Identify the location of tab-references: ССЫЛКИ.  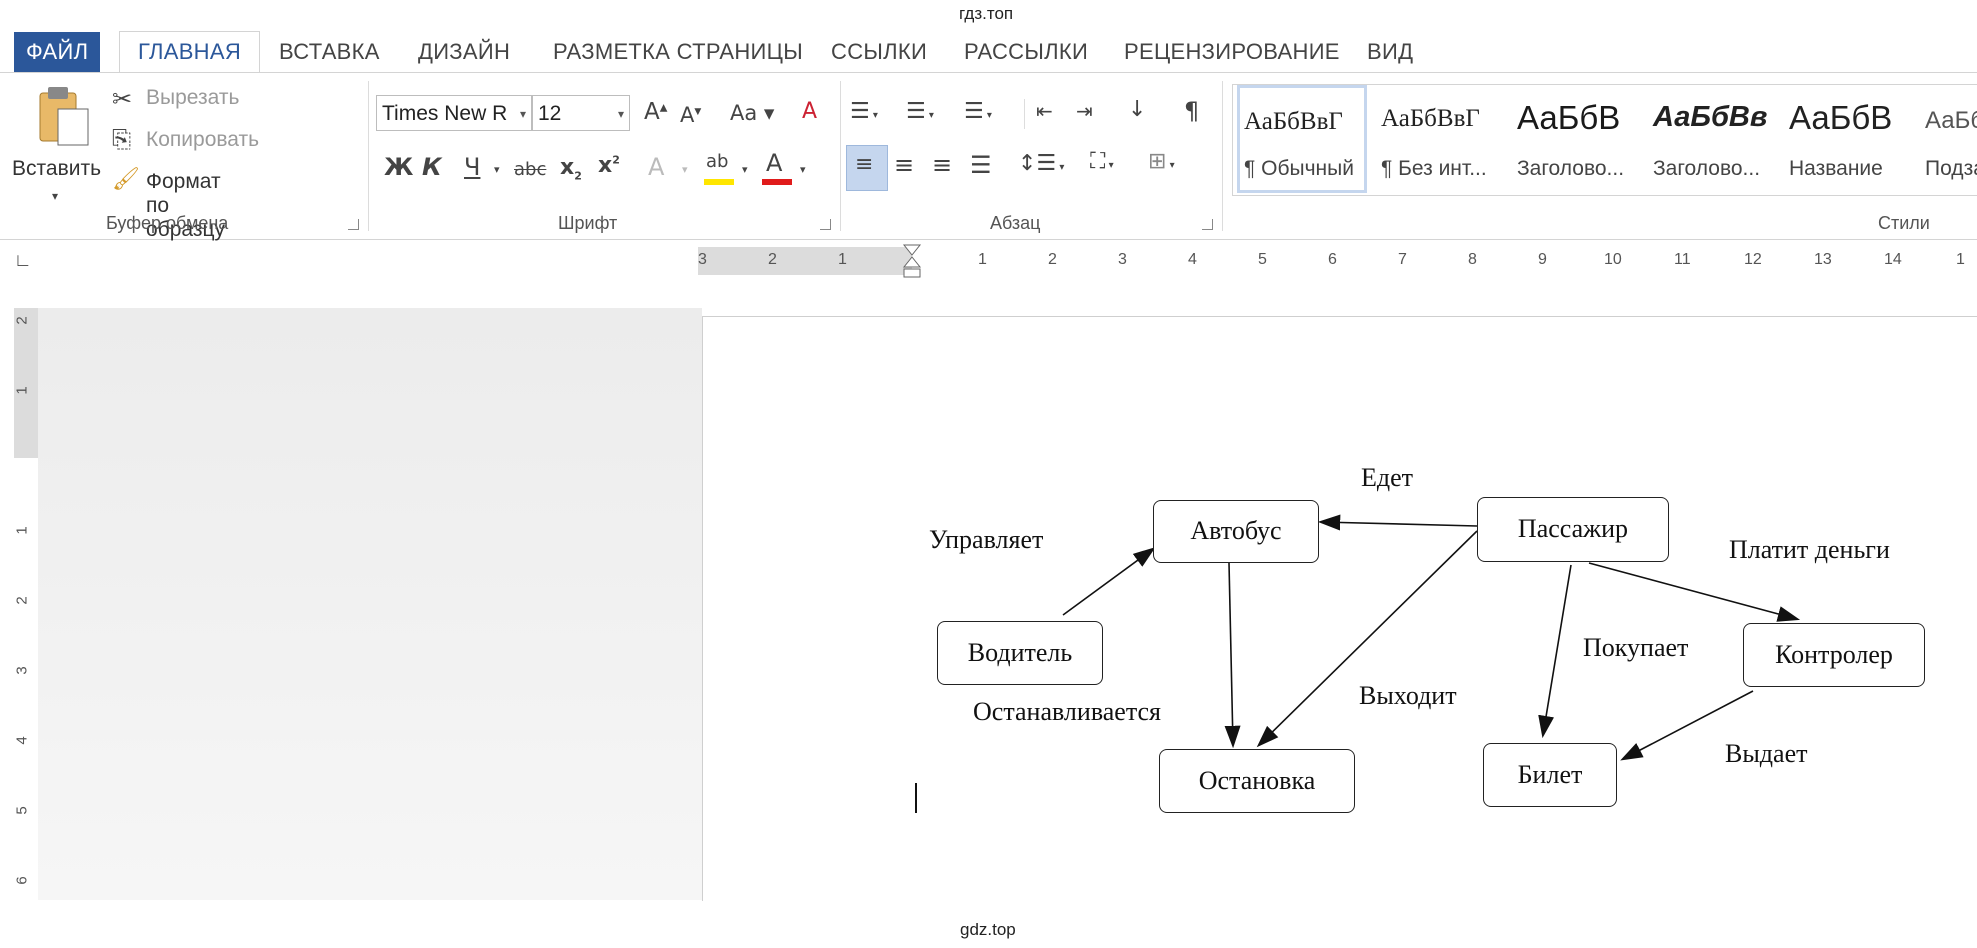
(879, 52).